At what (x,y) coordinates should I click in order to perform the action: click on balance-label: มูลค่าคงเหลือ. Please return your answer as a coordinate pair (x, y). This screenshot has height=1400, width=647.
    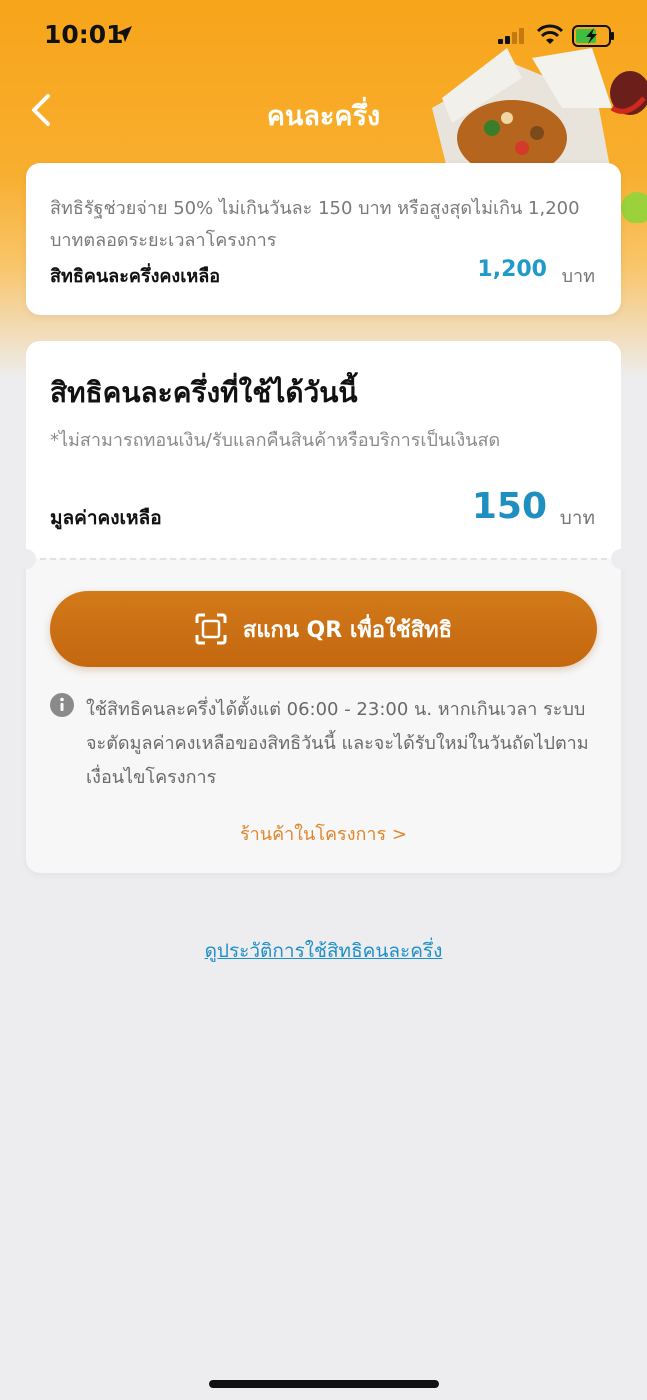
    Looking at the image, I should click on (106, 518).